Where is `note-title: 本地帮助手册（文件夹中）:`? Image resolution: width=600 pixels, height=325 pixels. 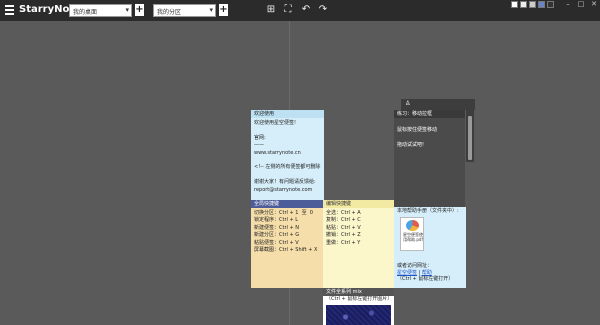 note-title: 本地帮助手册（文件夹中）: is located at coordinates (428, 211).